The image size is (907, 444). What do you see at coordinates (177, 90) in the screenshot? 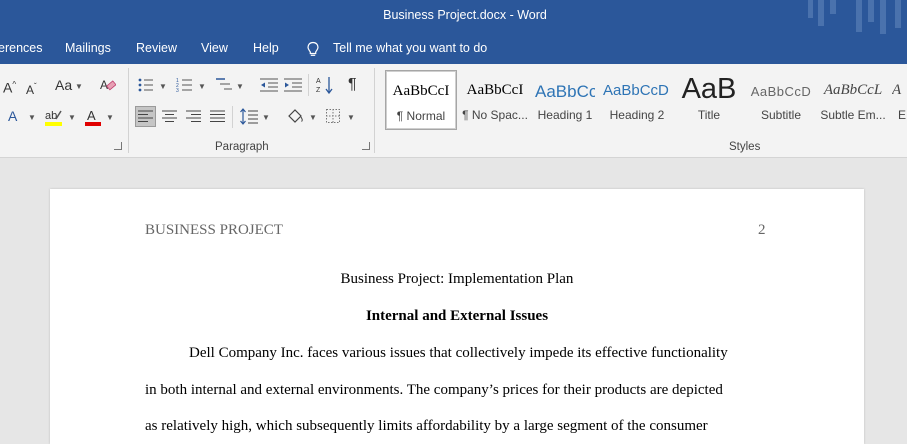
I see `svg-text: 3` at bounding box center [177, 90].